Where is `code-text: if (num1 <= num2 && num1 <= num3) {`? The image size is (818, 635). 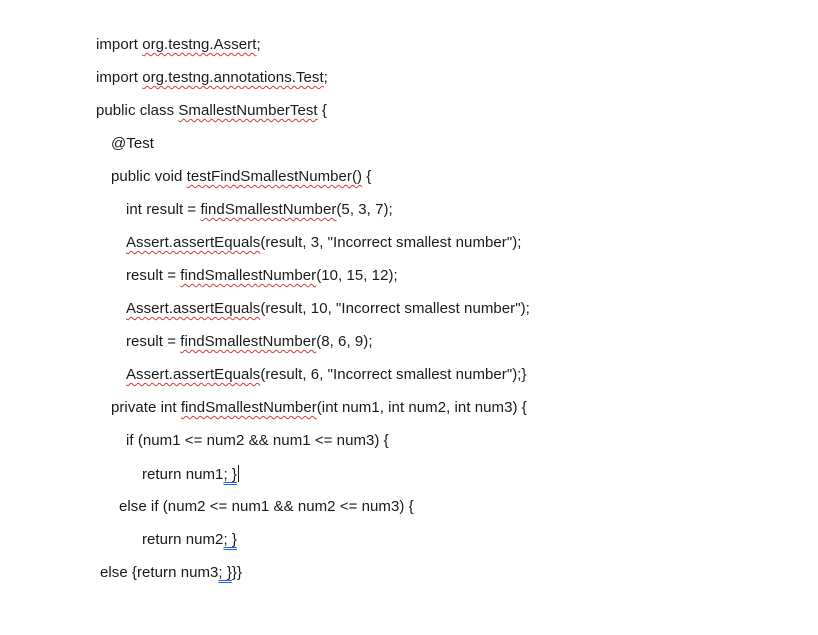 code-text: if (num1 <= num2 && num1 <= num3) { is located at coordinates (257, 440).